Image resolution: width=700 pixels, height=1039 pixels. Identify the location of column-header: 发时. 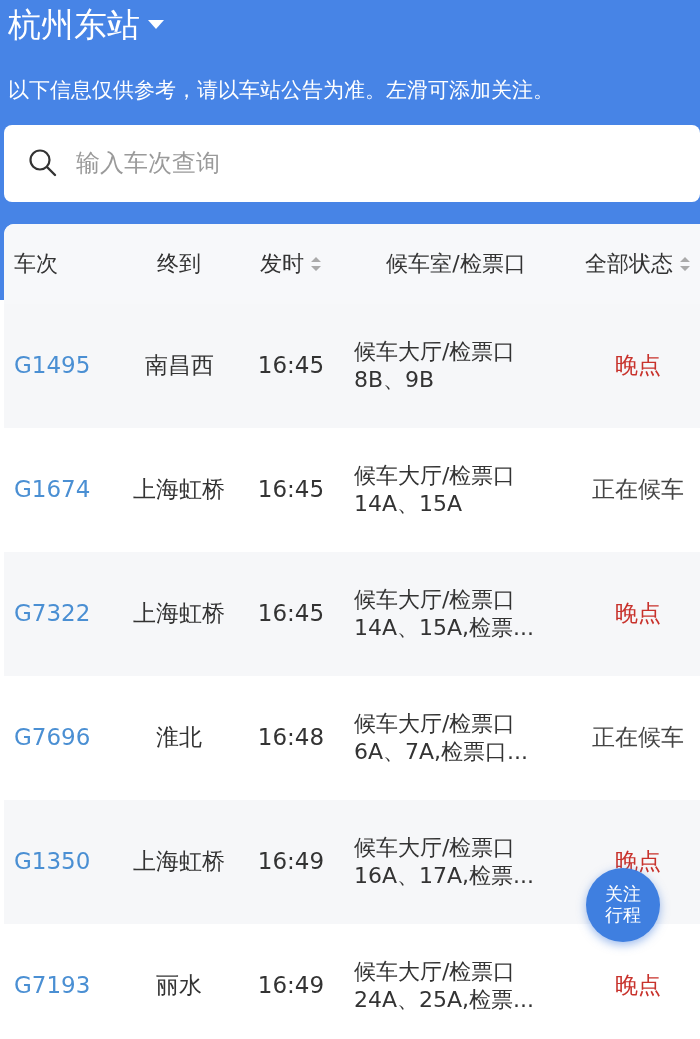
(291, 264).